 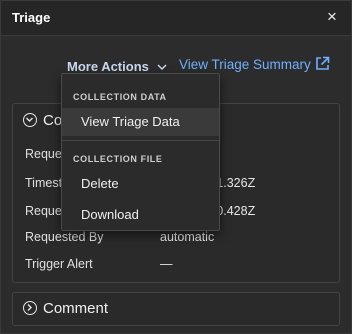 What do you see at coordinates (120, 97) in the screenshot?
I see `menu-section-header-collection-data: COLLECTION DATA` at bounding box center [120, 97].